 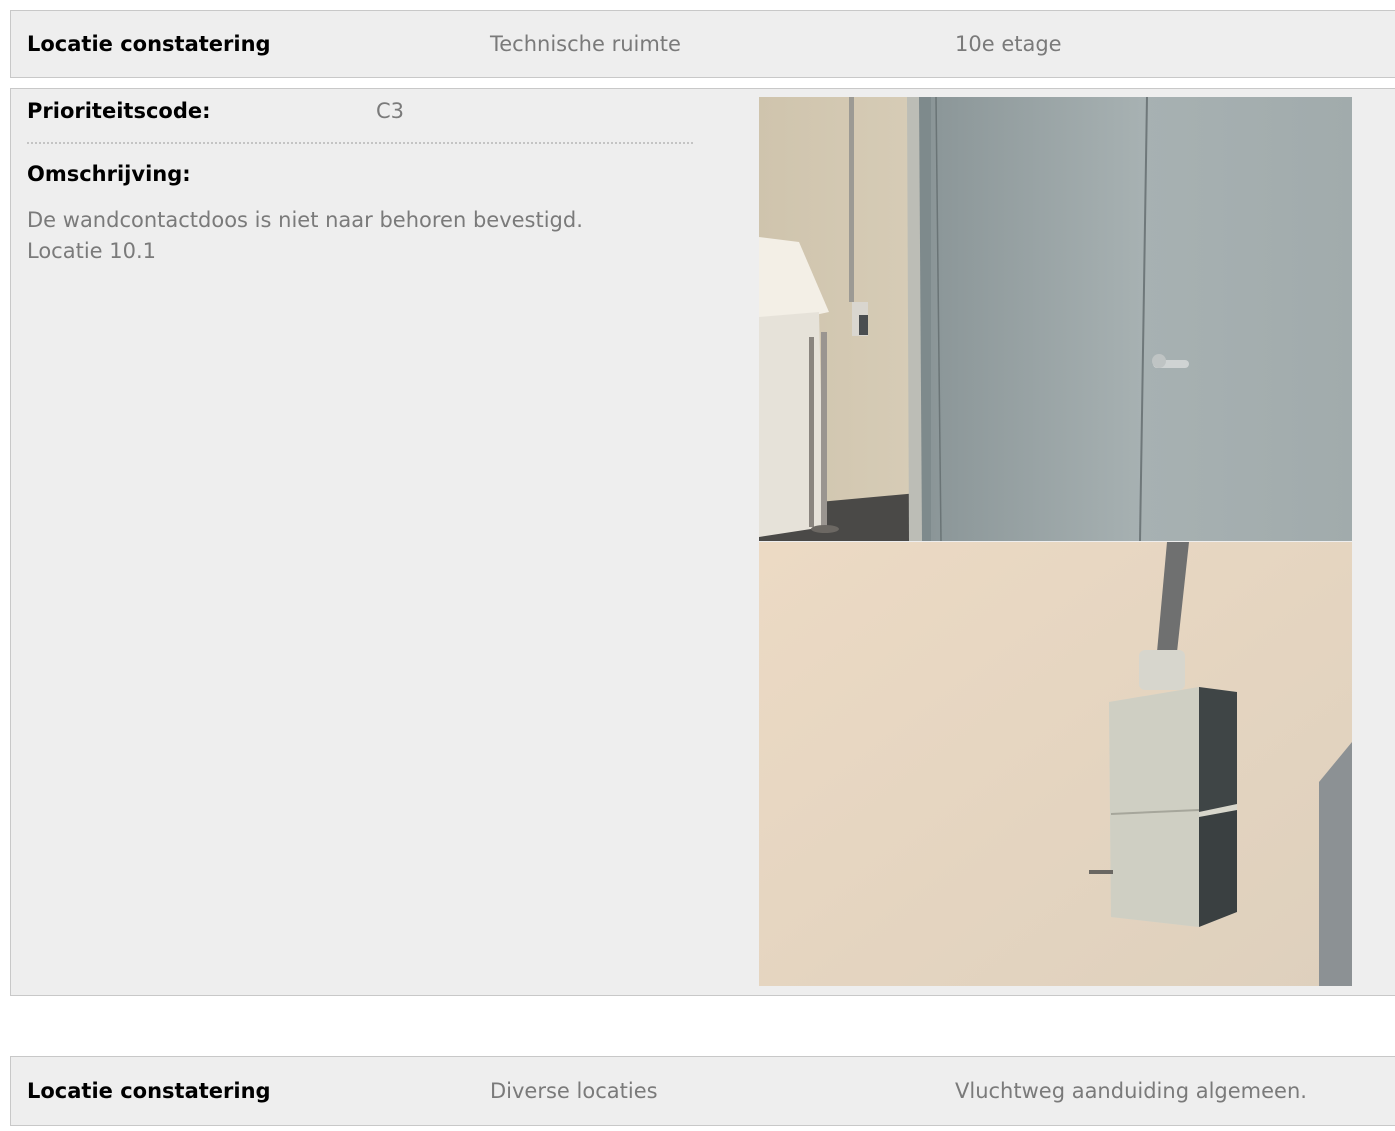 I want to click on description-line: Locatie 10.1, so click(x=92, y=251).